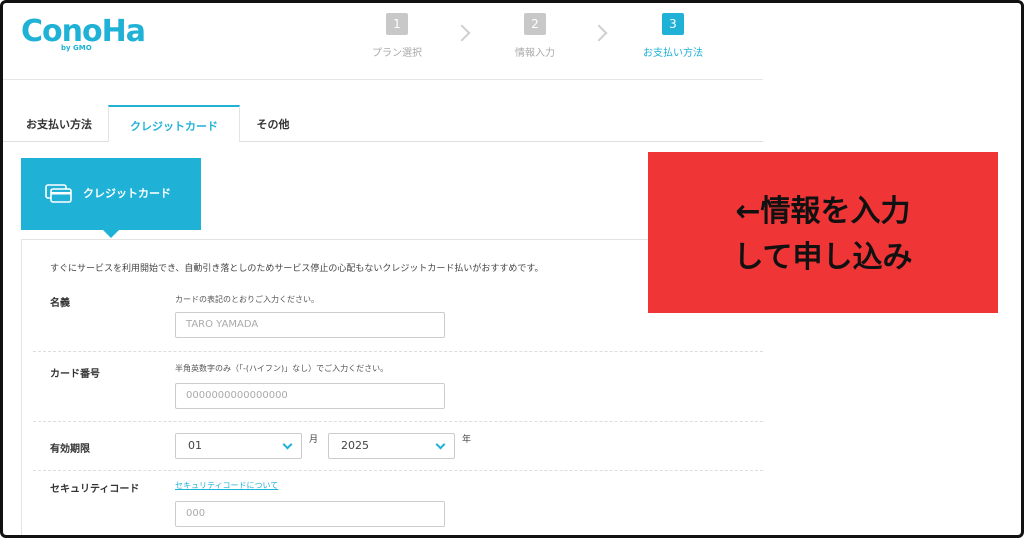  What do you see at coordinates (282, 368) in the screenshot?
I see `card-number-hint: 半角英数字のみ（「-(ハイフン)」なし）でご入力ください。` at bounding box center [282, 368].